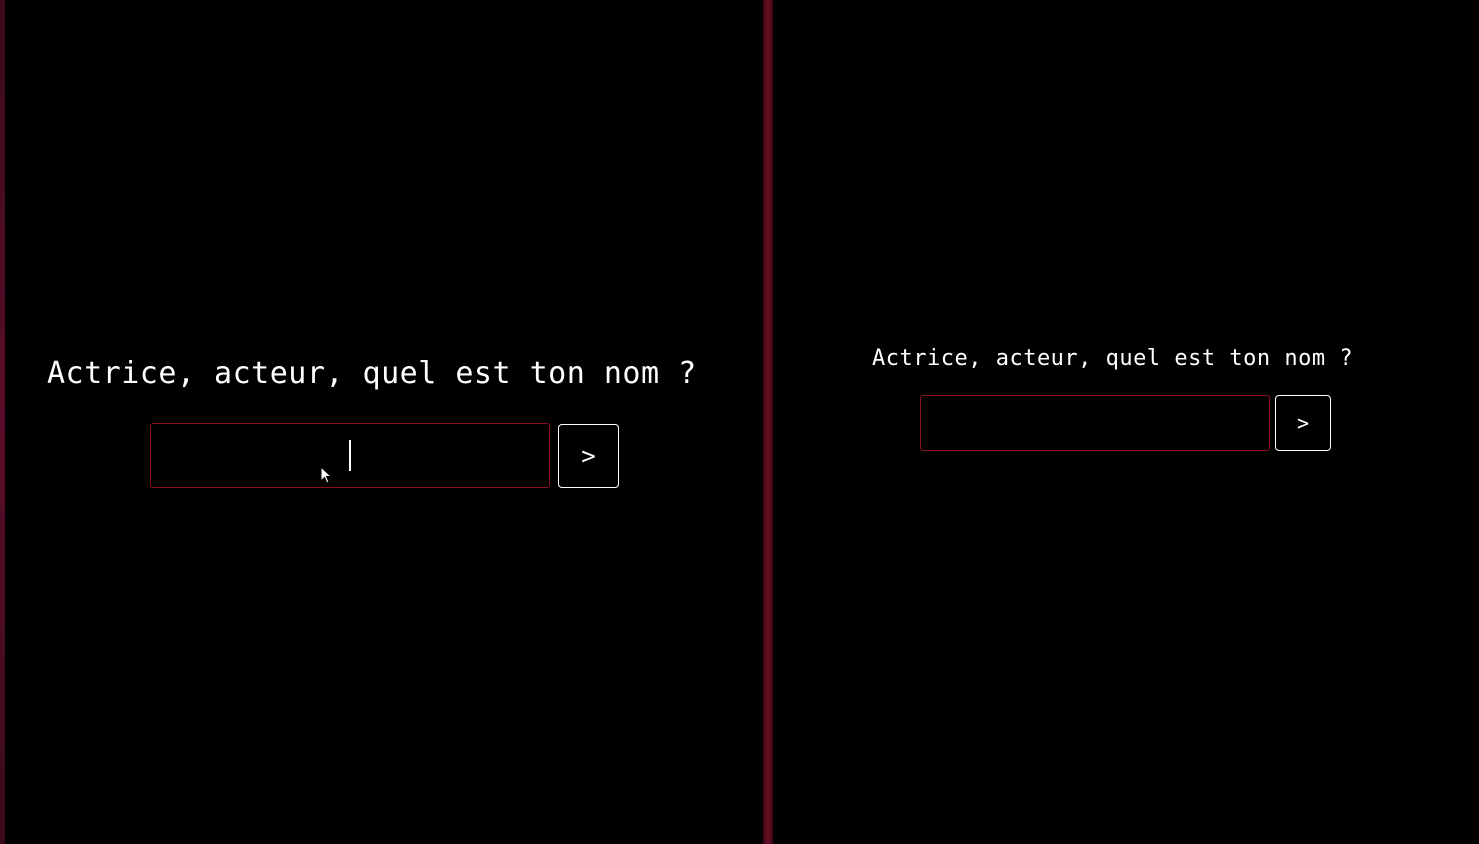 Image resolution: width=1479 pixels, height=844 pixels. Describe the element at coordinates (1095, 423) in the screenshot. I see `name-input` at that location.